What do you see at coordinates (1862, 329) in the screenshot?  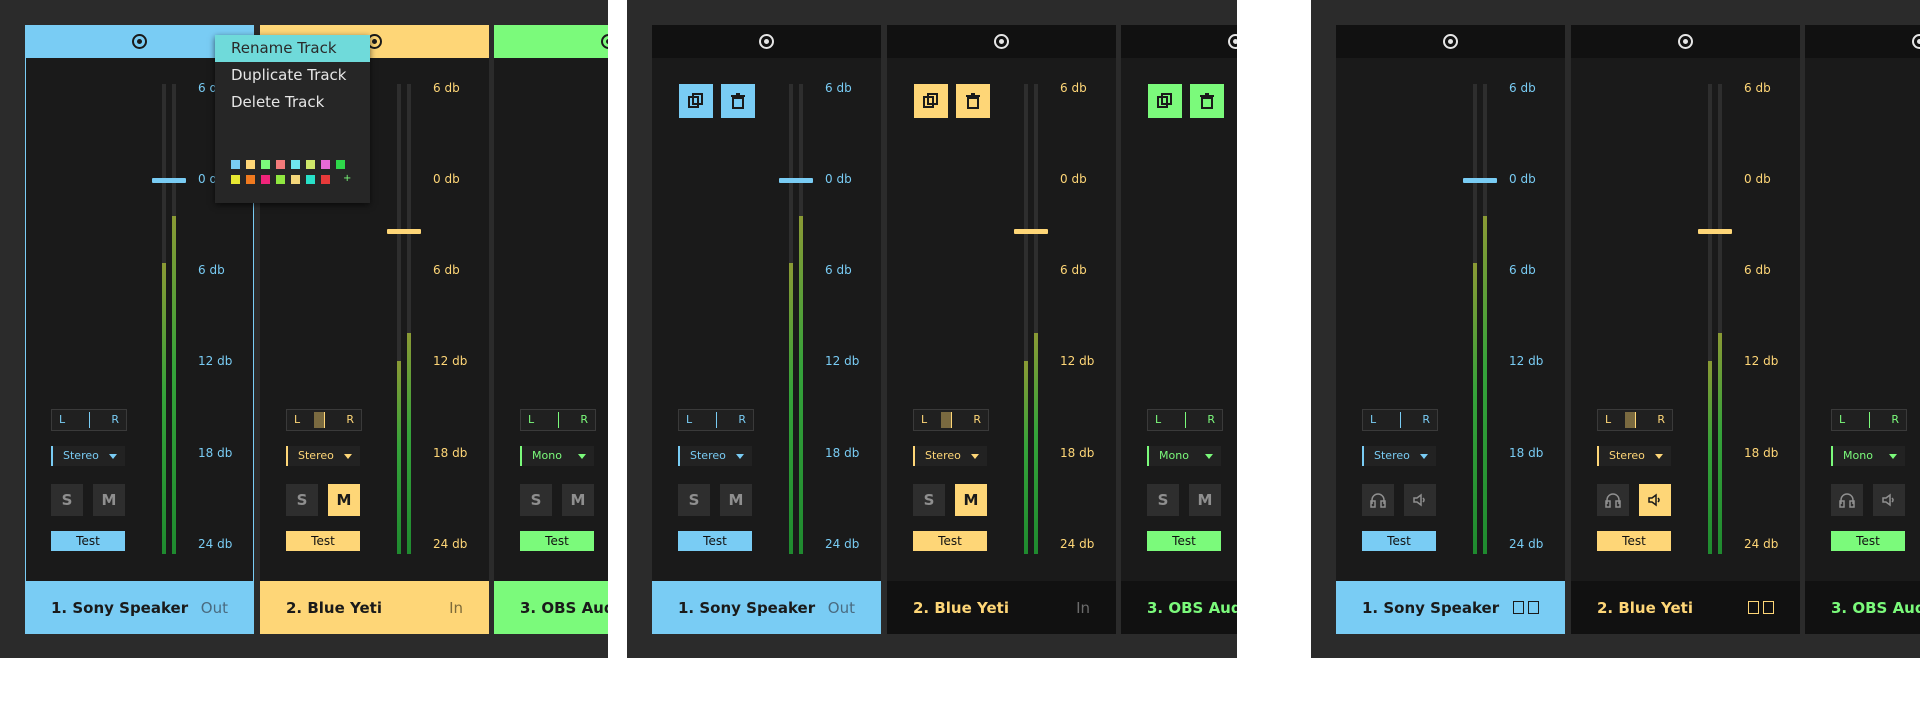 I see `track-strip-3: LR Mono Test 3. OBS Audi` at bounding box center [1862, 329].